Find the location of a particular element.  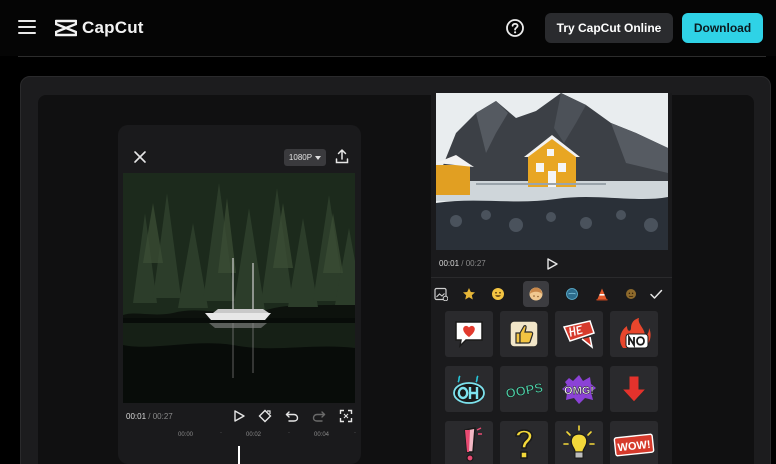

preview-total-time: / 00:27 is located at coordinates (473, 263).